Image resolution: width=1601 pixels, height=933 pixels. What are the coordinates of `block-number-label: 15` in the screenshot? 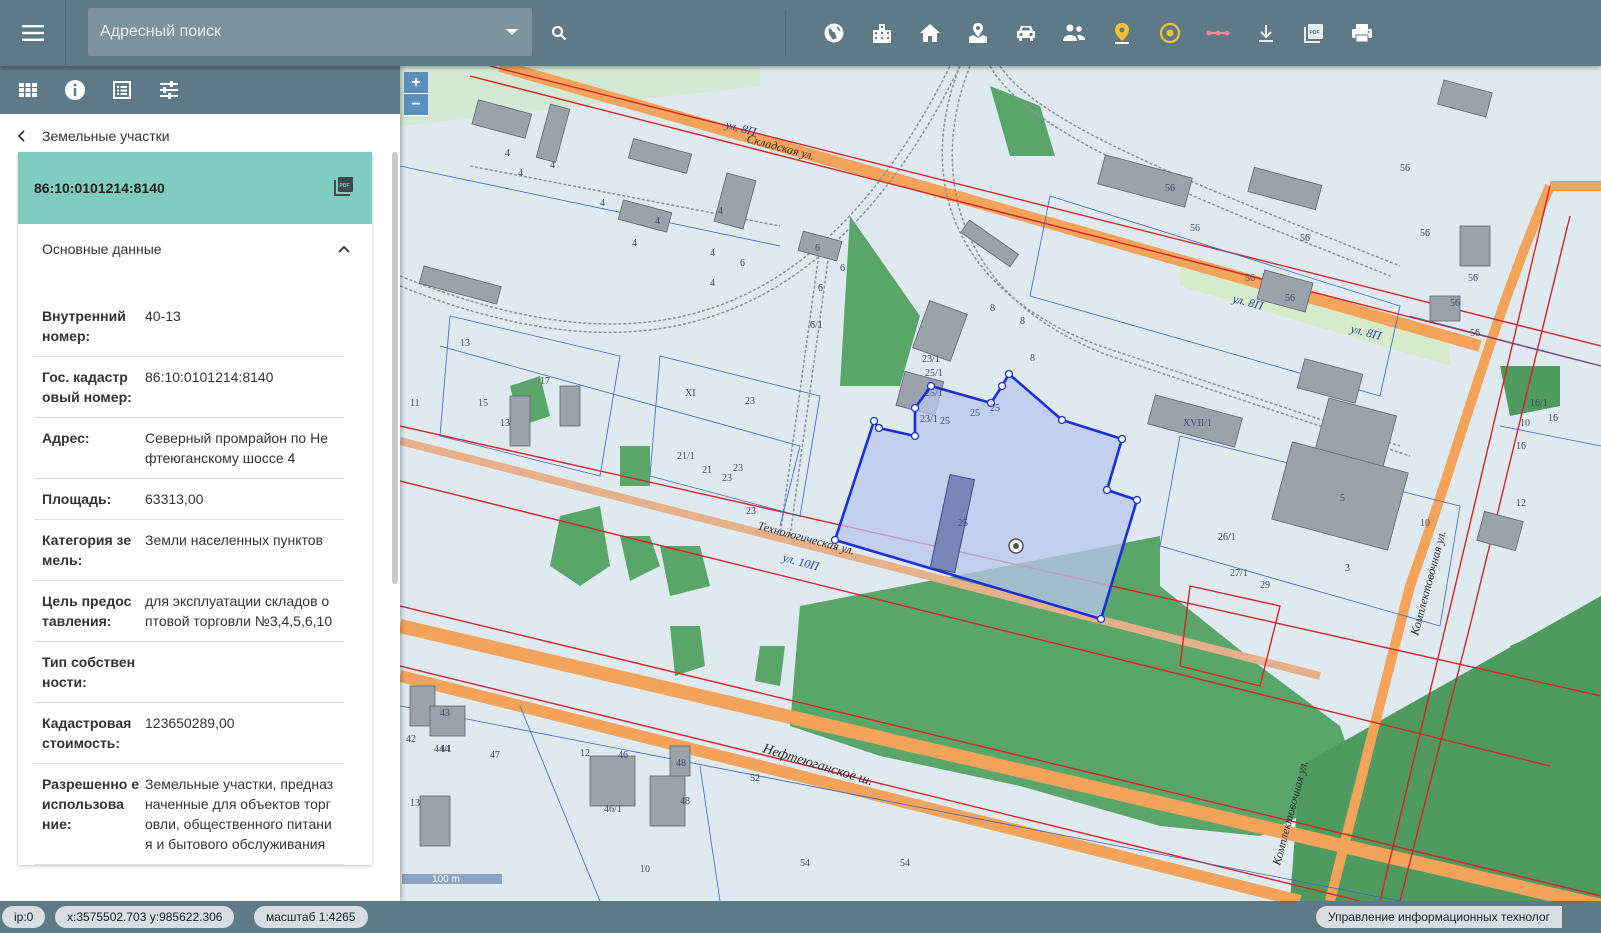 It's located at (483, 403).